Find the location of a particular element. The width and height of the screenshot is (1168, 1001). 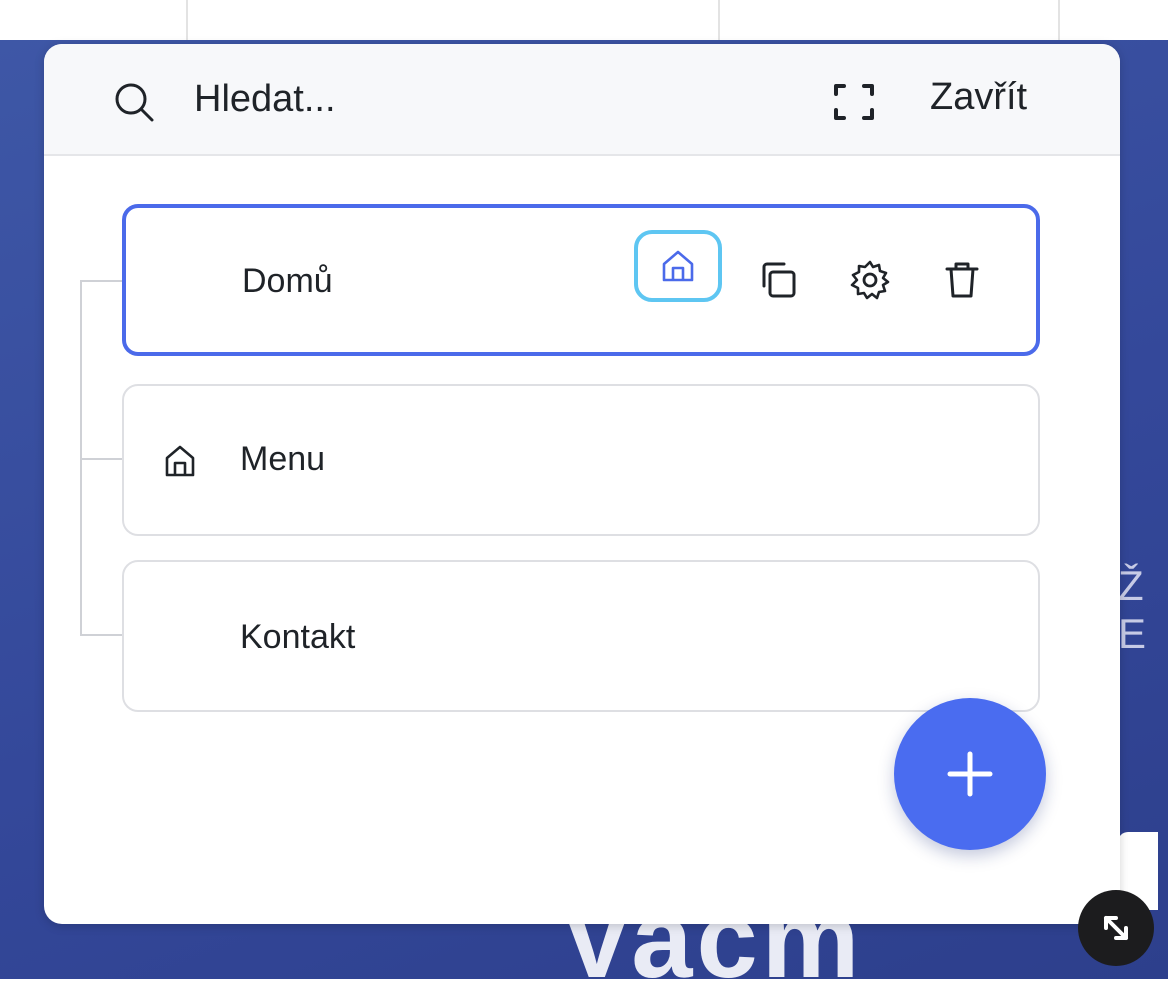

fullscreen-icon is located at coordinates (854, 102).